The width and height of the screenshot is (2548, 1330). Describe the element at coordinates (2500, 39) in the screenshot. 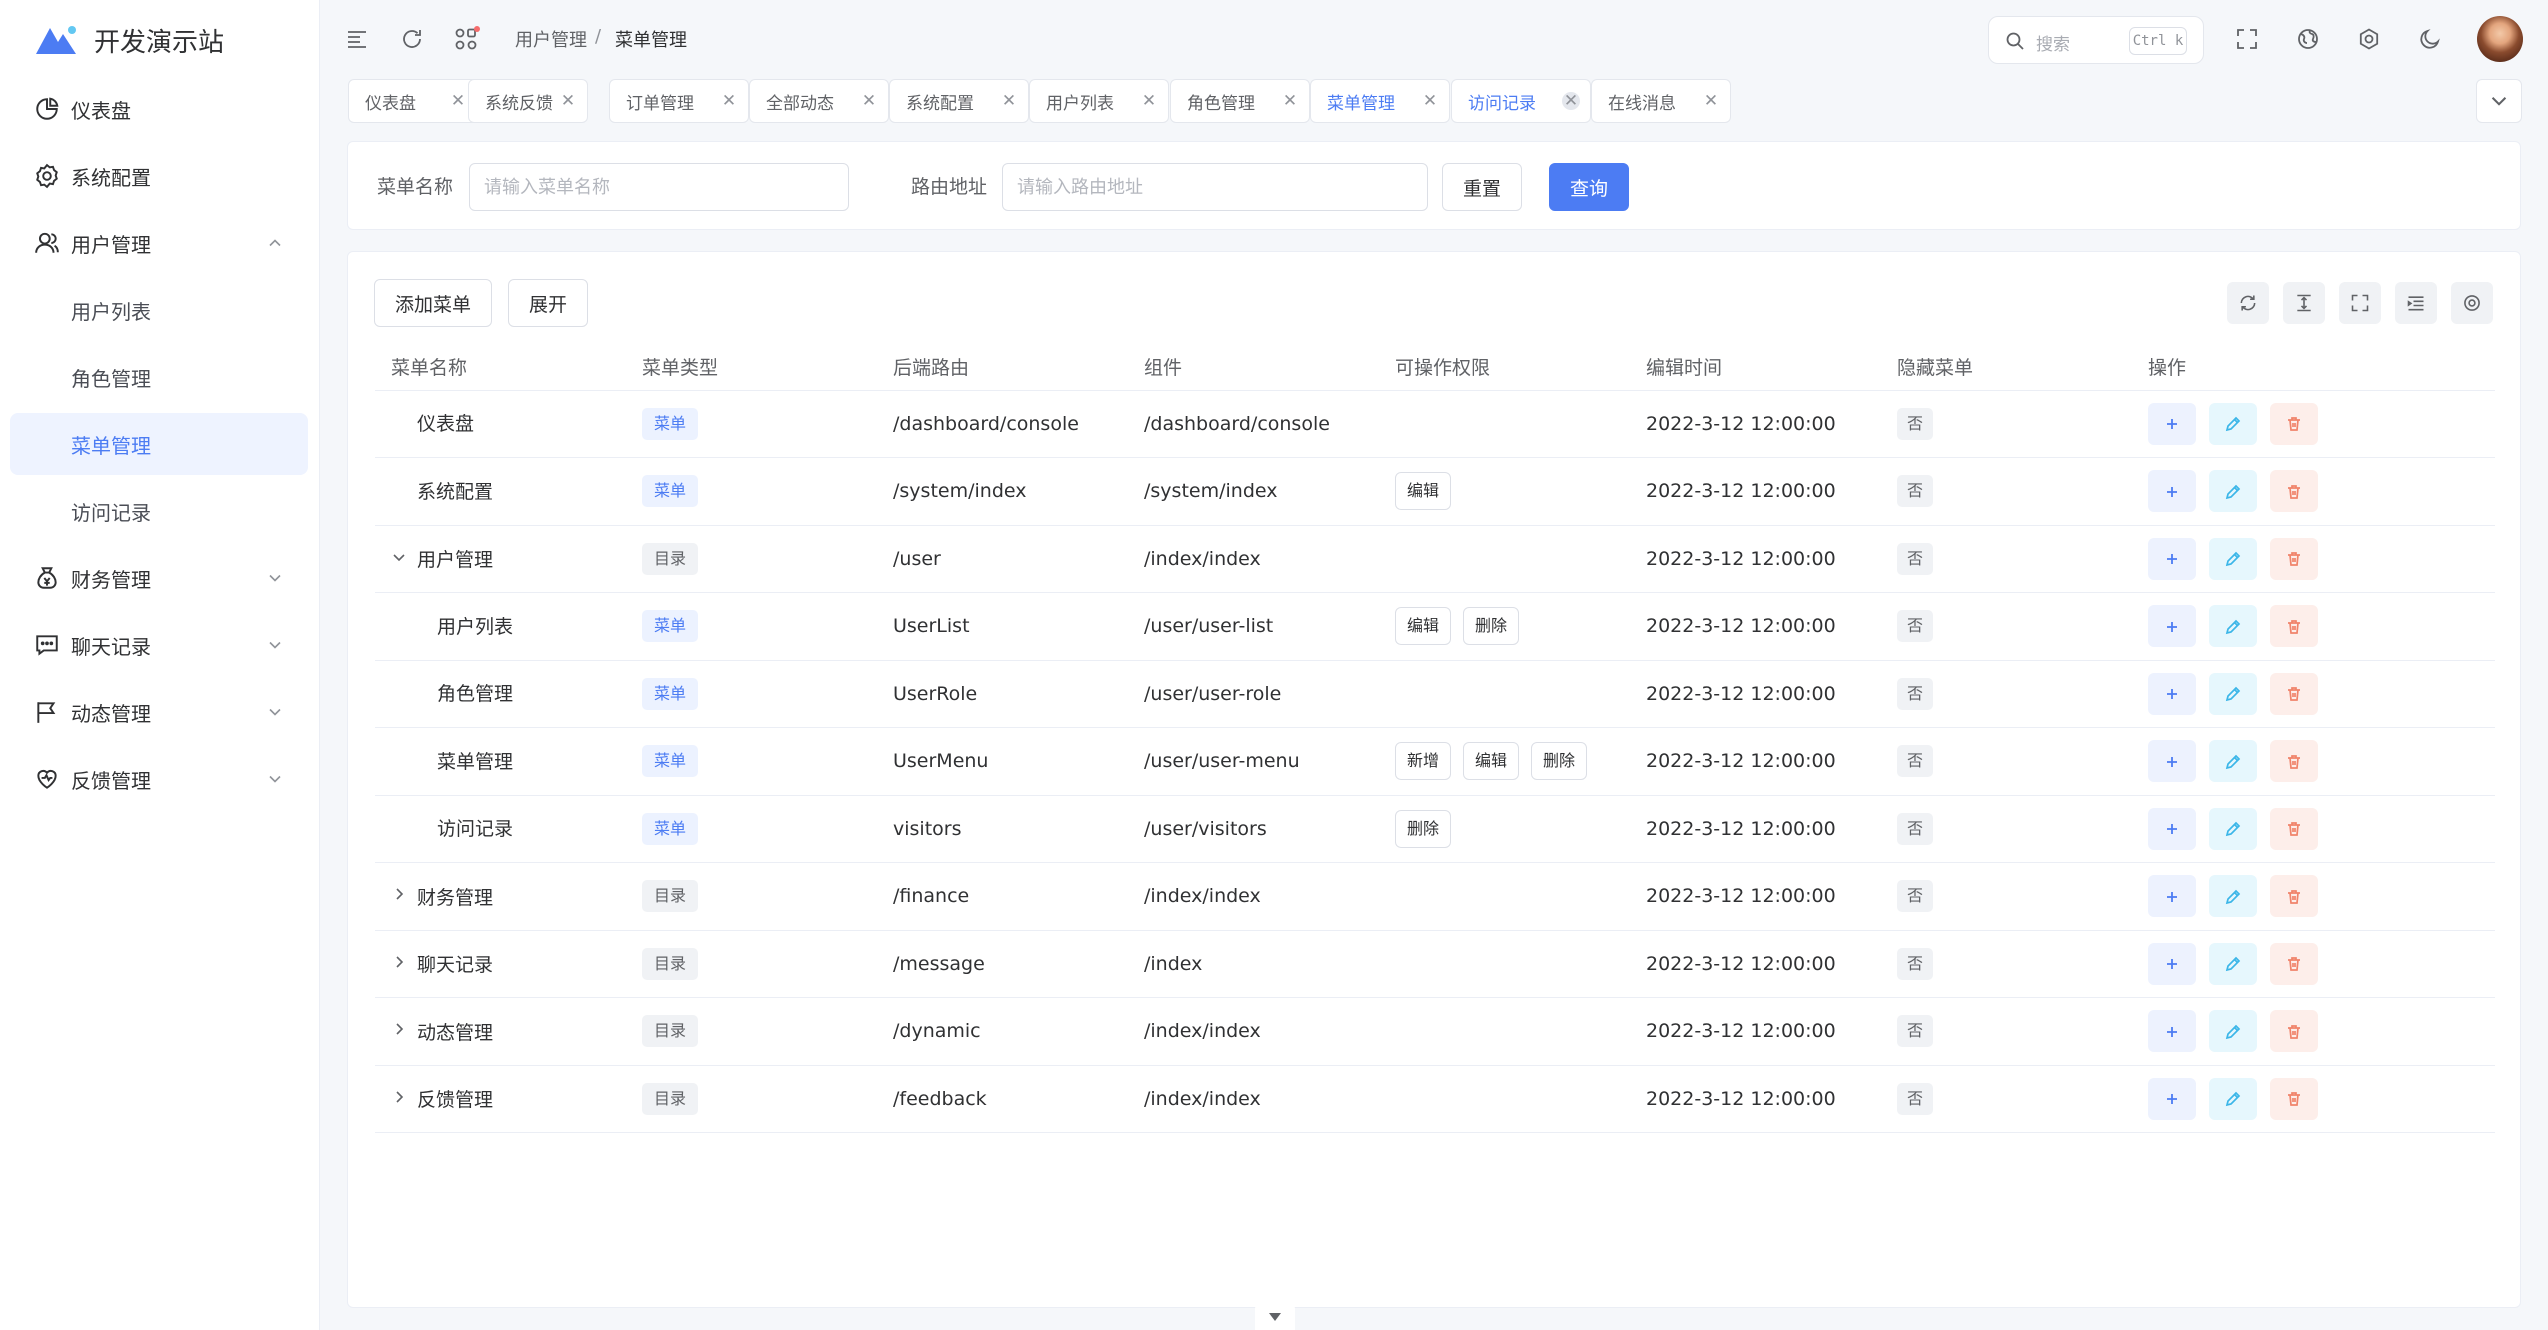

I see `user-avatar` at that location.